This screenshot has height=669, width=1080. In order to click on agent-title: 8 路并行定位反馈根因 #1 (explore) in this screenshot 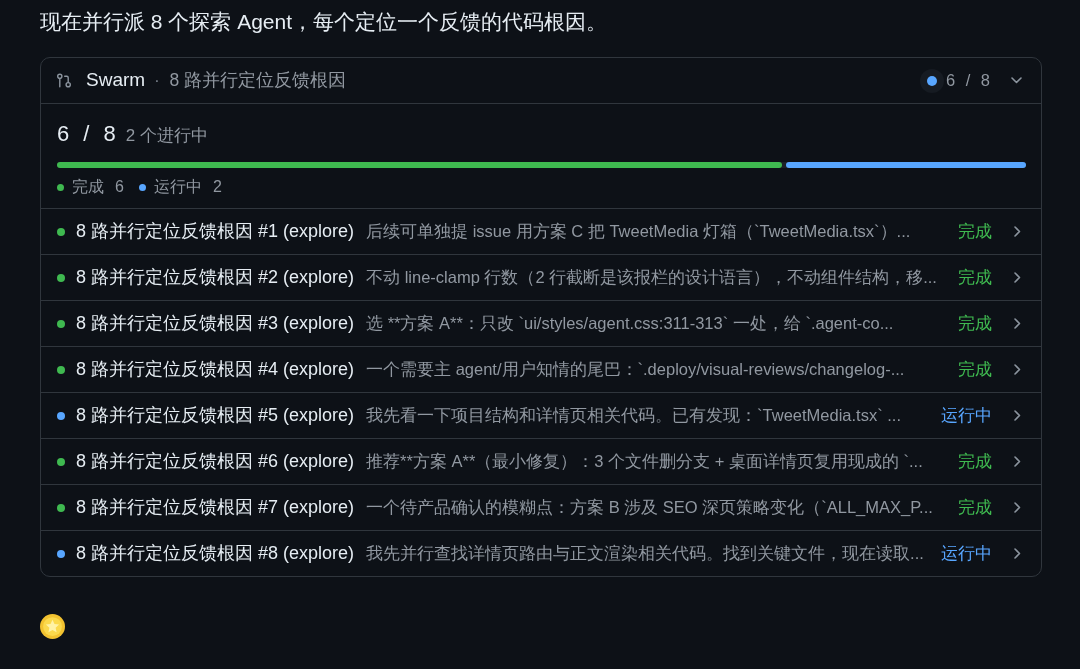, I will do `click(215, 231)`.